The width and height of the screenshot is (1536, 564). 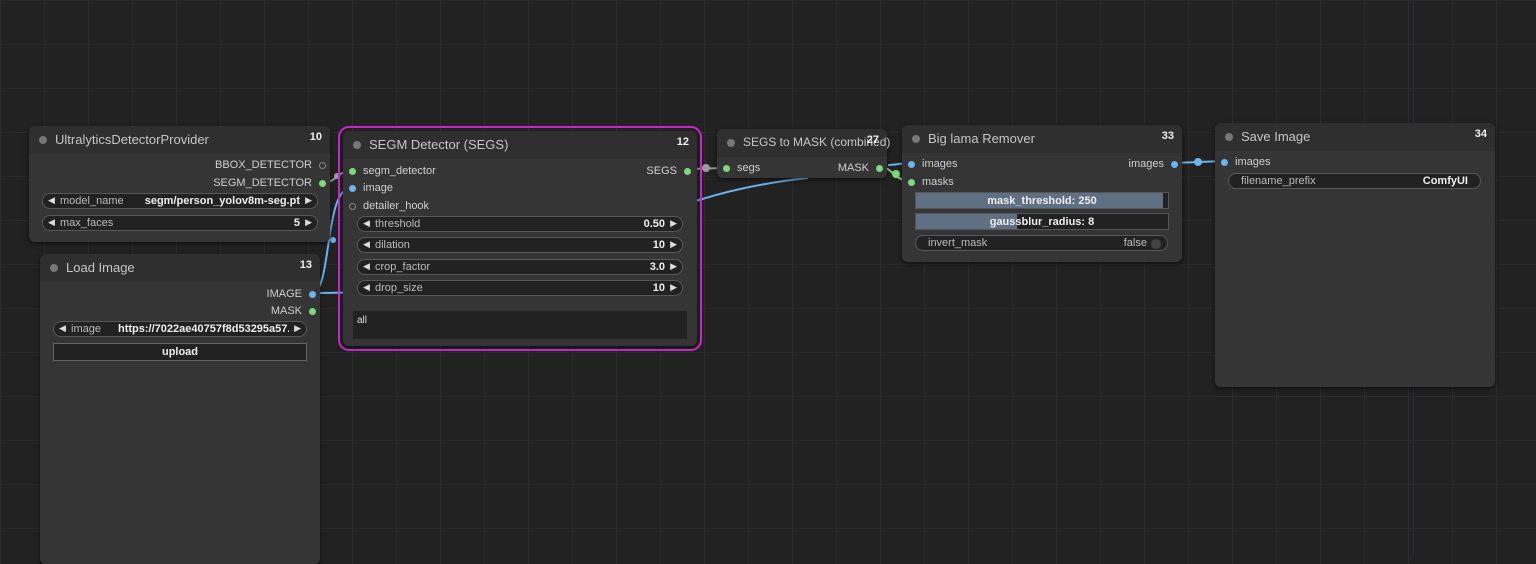 I want to click on threshold-number: ◀ threshold 0.50 ▶, so click(x=520, y=224).